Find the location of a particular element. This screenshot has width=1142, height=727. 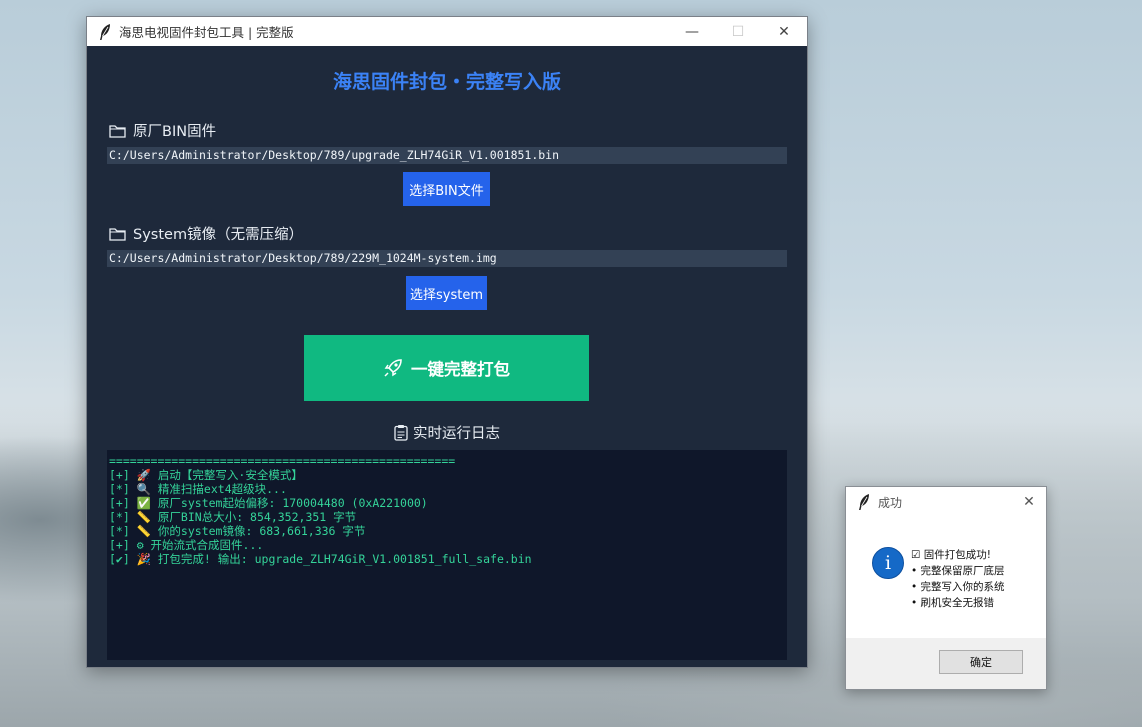

dialog-message-line: ☑ 固件打包成功! is located at coordinates (951, 555).